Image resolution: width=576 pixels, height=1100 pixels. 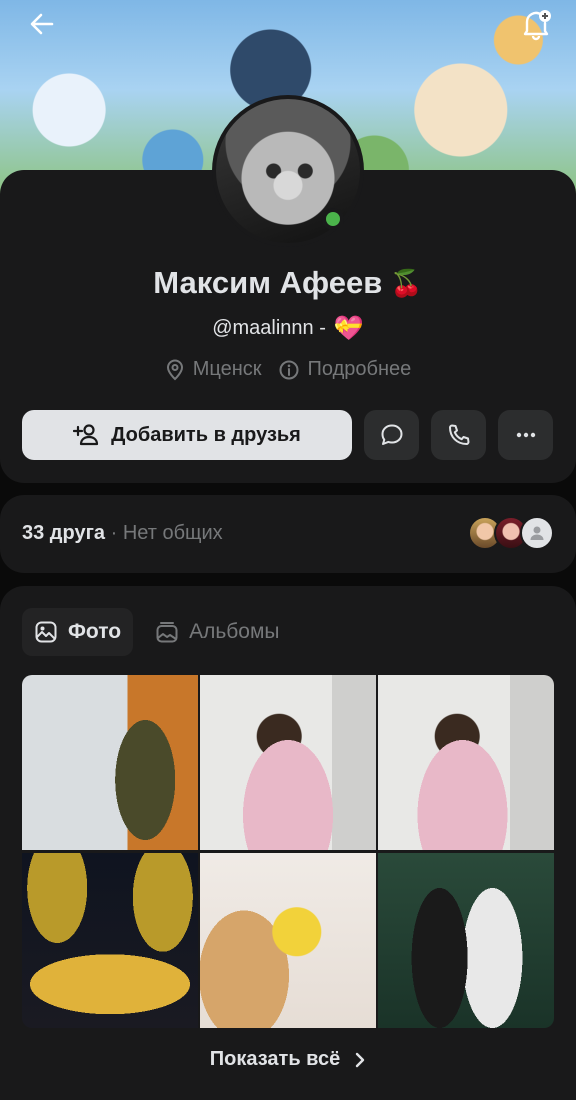 I want to click on message-button, so click(x=391, y=435).